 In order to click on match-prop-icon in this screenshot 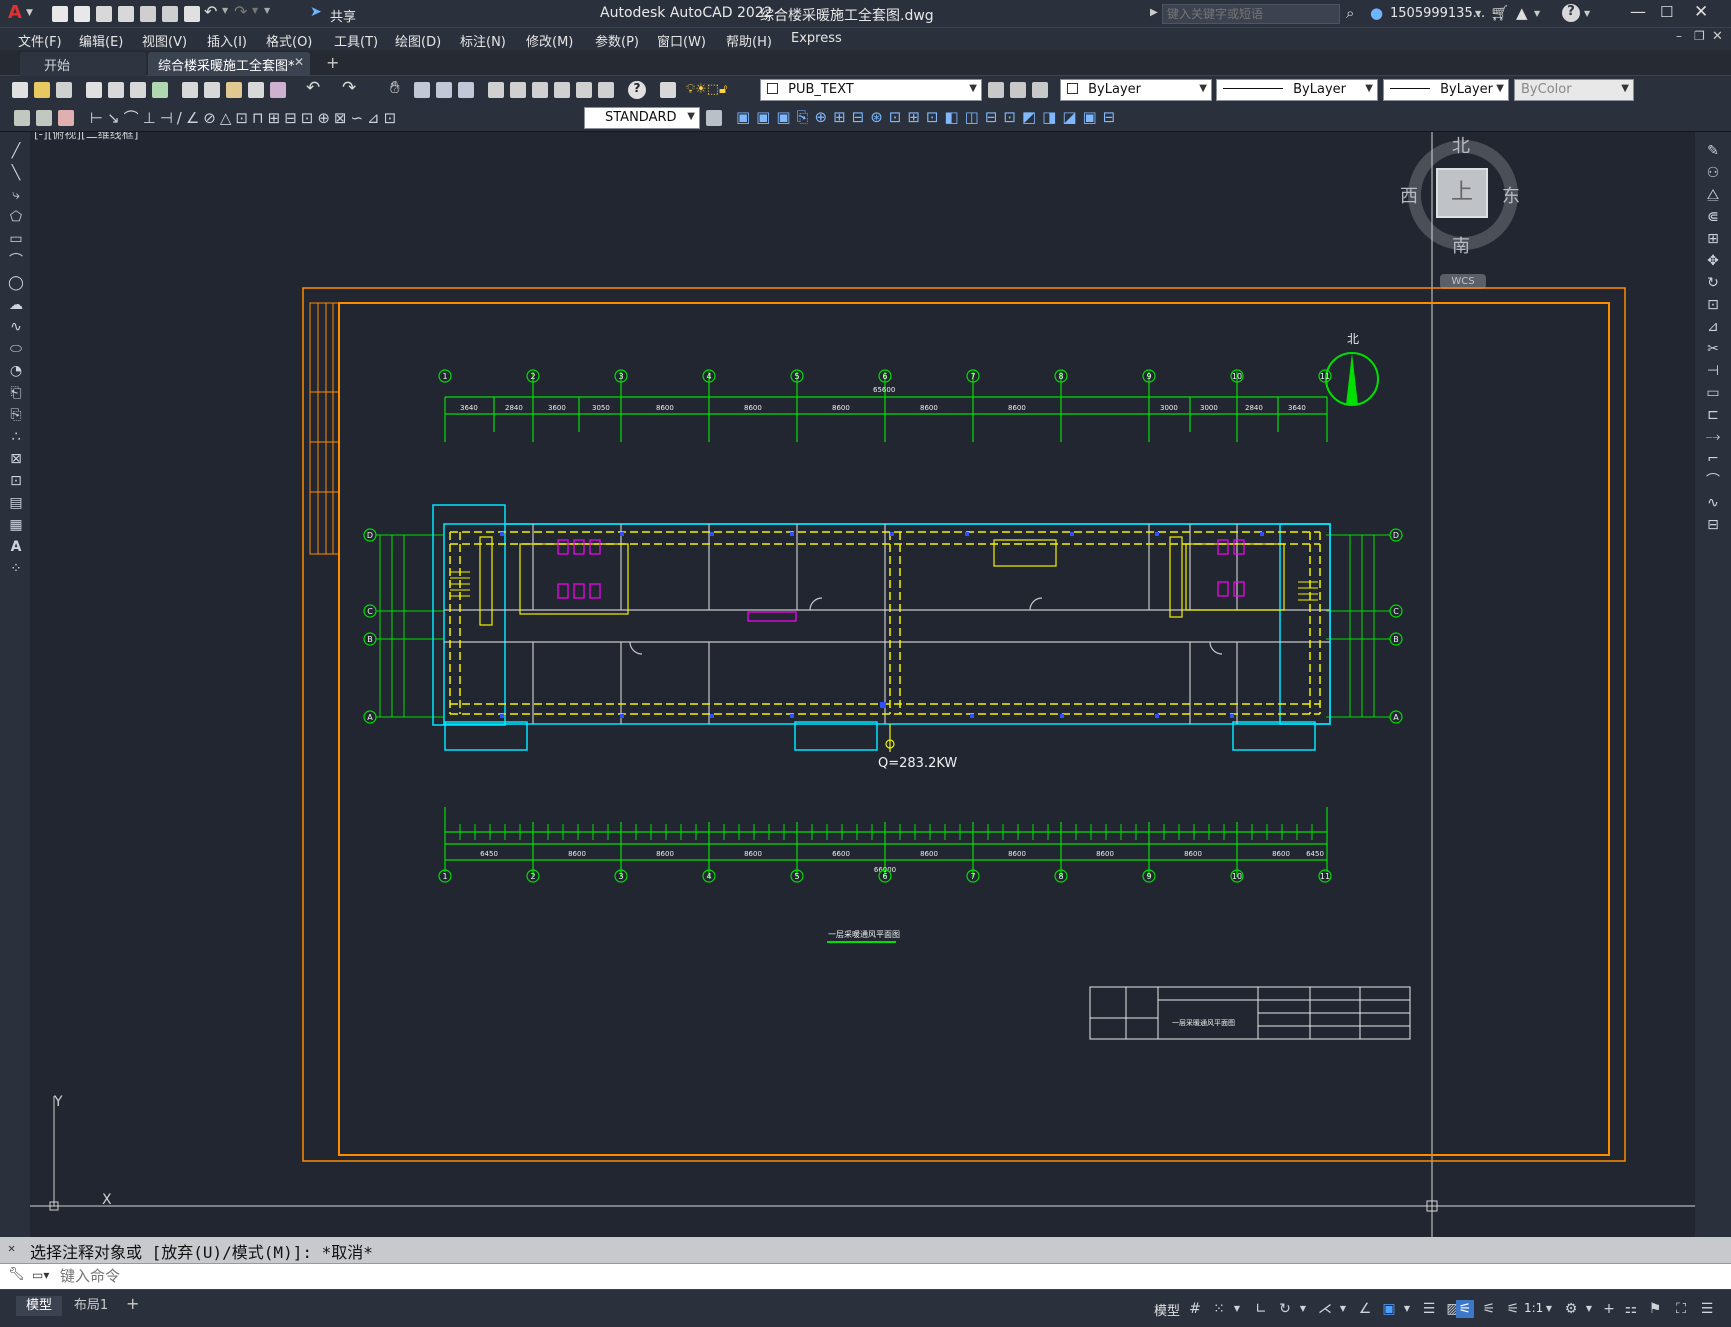, I will do `click(256, 90)`.